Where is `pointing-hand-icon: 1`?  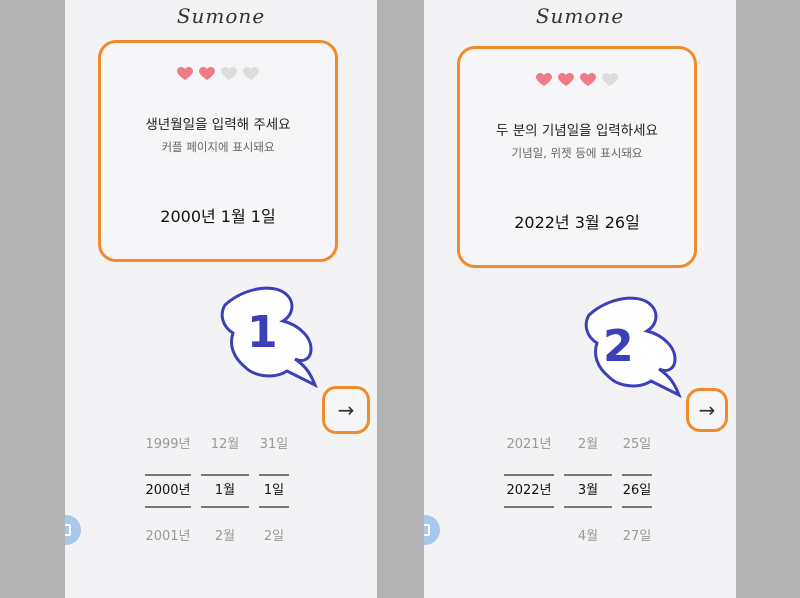
pointing-hand-icon: 1 is located at coordinates (269, 337).